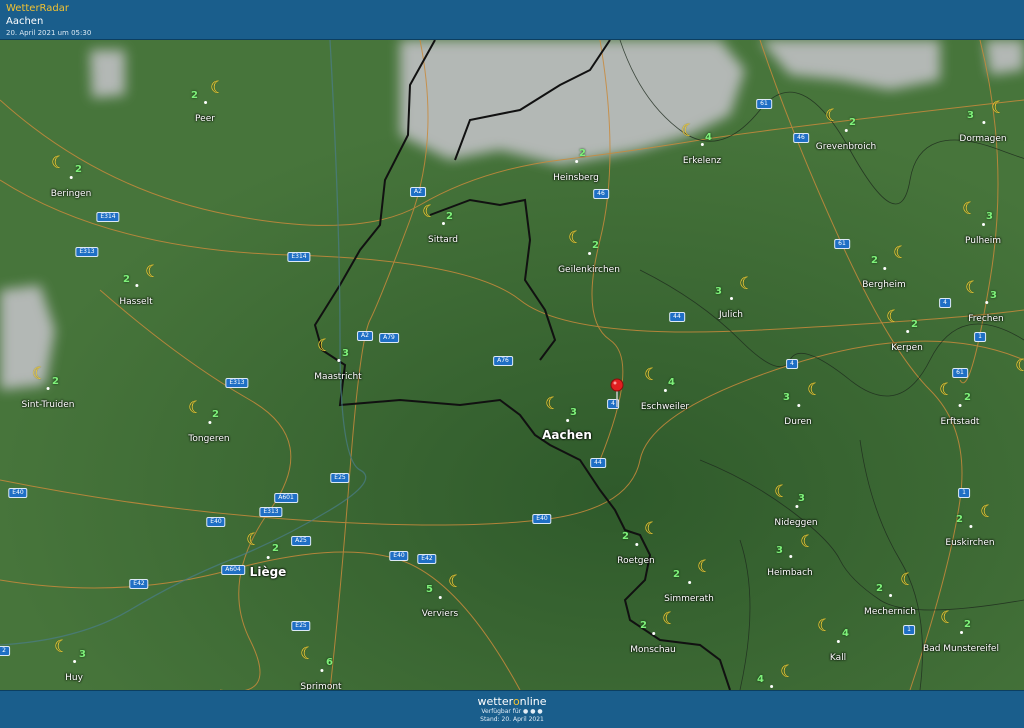 This screenshot has width=1024, height=728. I want to click on app-title: WetterRadar, so click(38, 8).